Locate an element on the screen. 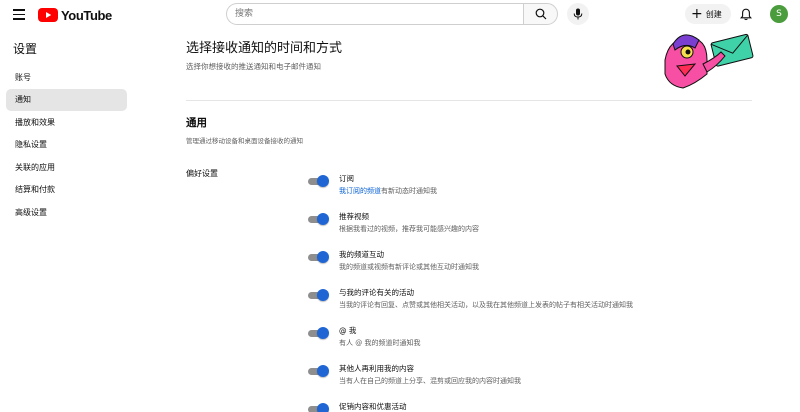 The height and width of the screenshot is (412, 800). sidebar-item-privacy: 隐私设置 is located at coordinates (66, 145).